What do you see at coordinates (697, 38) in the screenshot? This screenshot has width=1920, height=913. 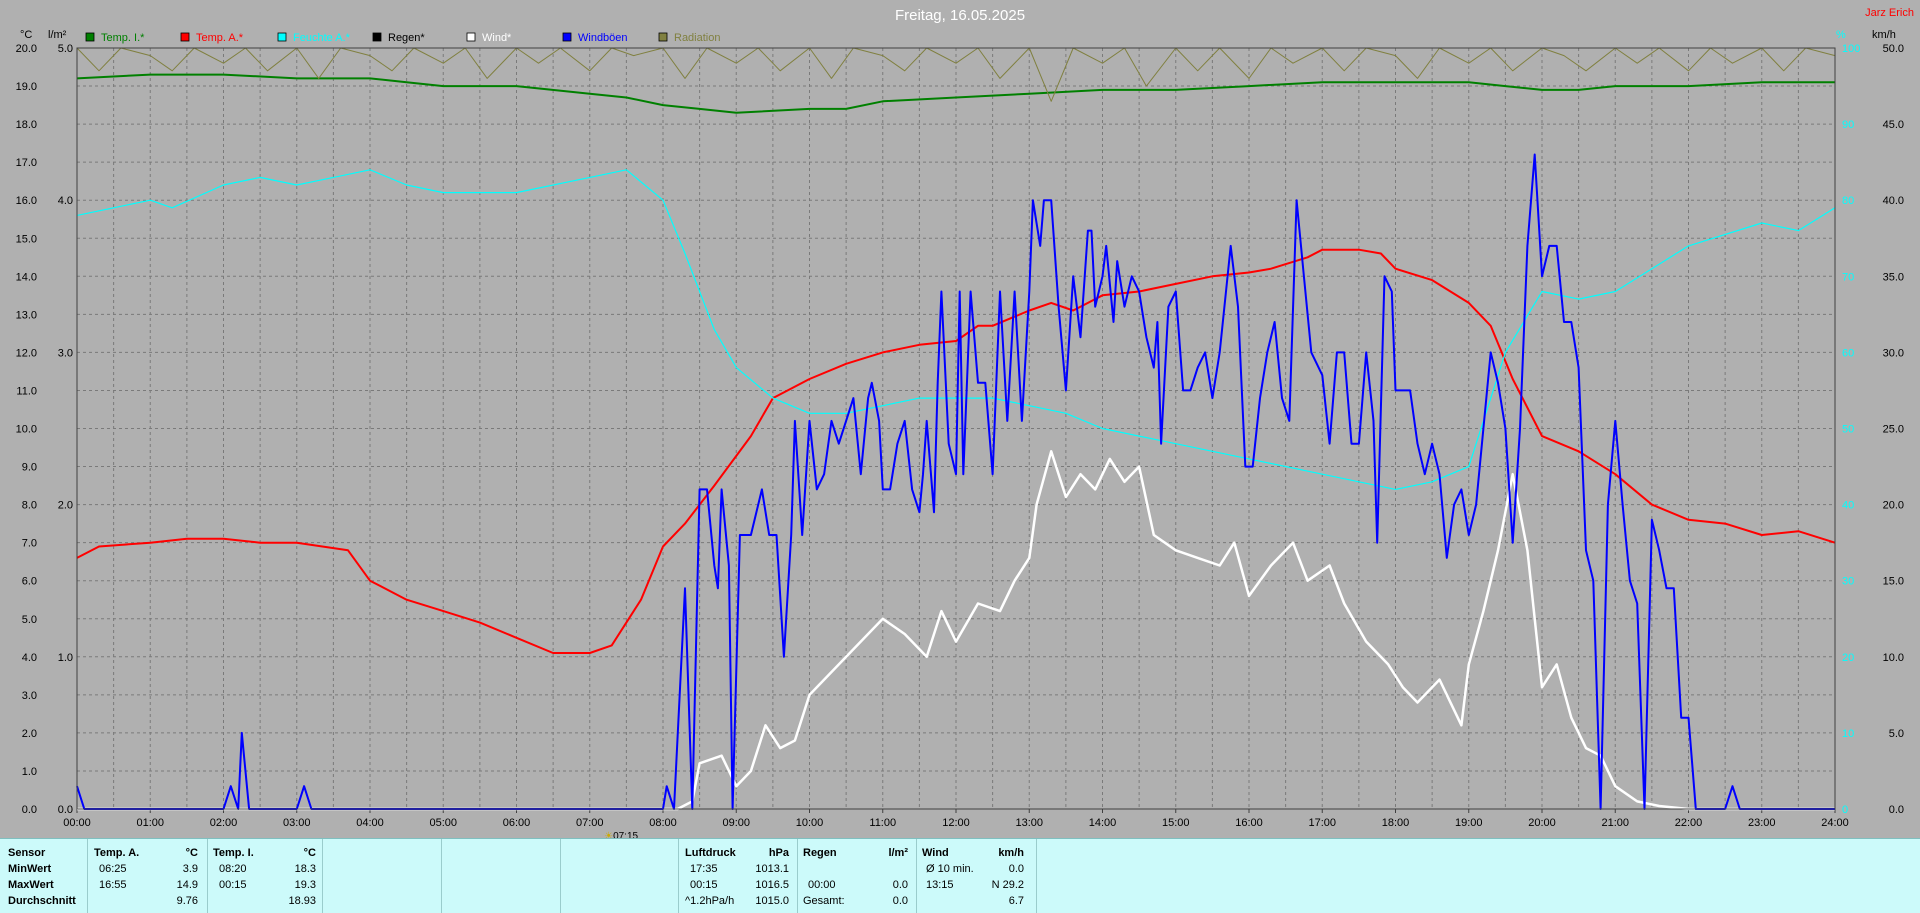 I see `legend-label: Radiation` at bounding box center [697, 38].